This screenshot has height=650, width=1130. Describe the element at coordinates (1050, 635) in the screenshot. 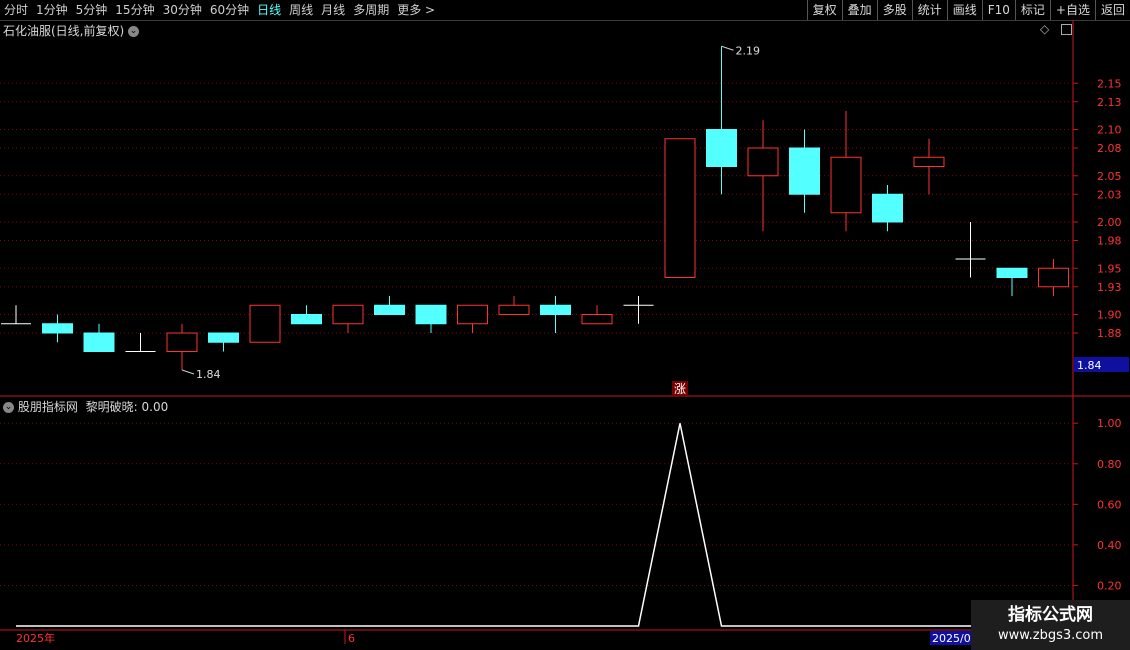

I see `watermark-line2: www.zbgs3.com` at that location.